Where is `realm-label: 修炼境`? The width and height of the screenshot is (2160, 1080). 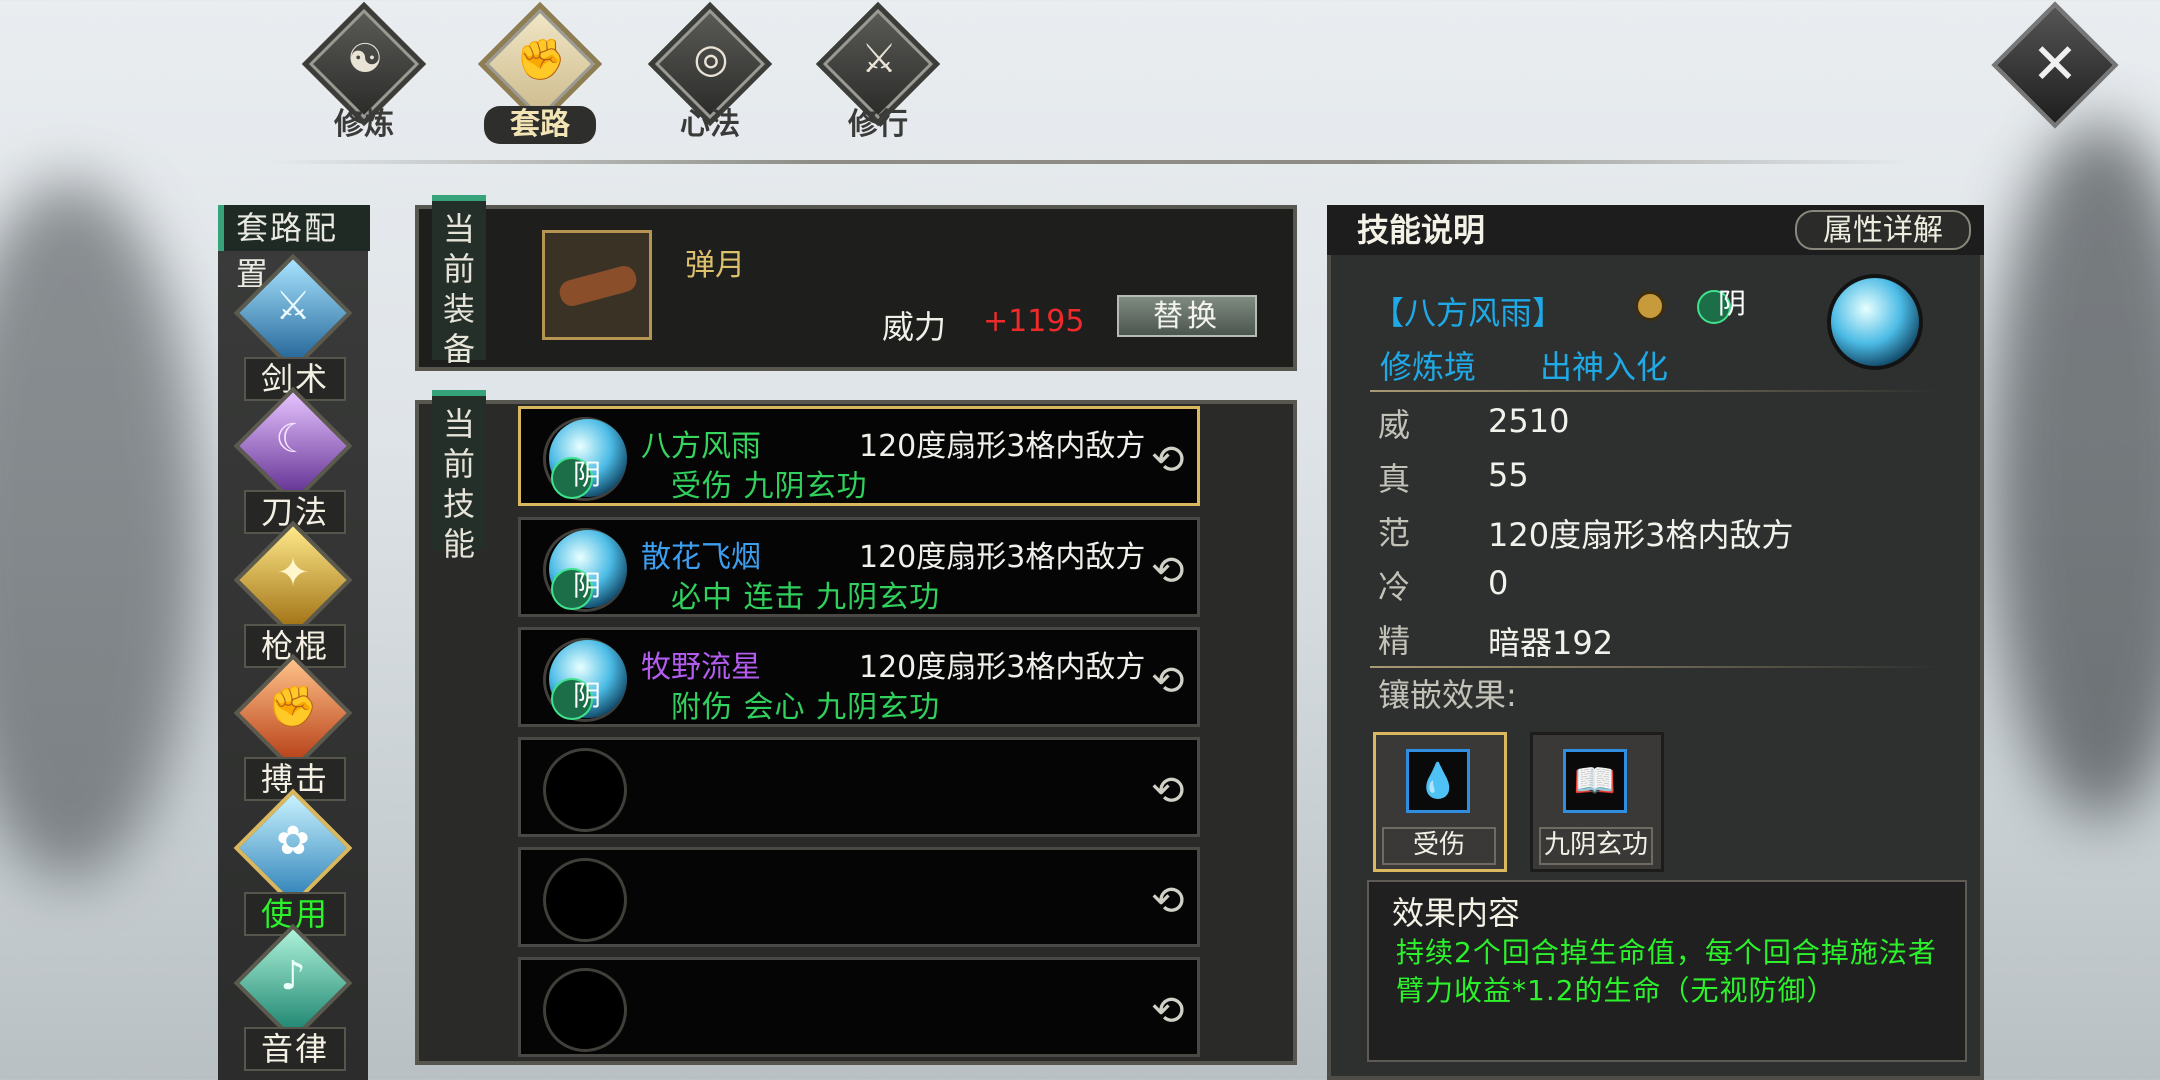
realm-label: 修炼境 is located at coordinates (1428, 367).